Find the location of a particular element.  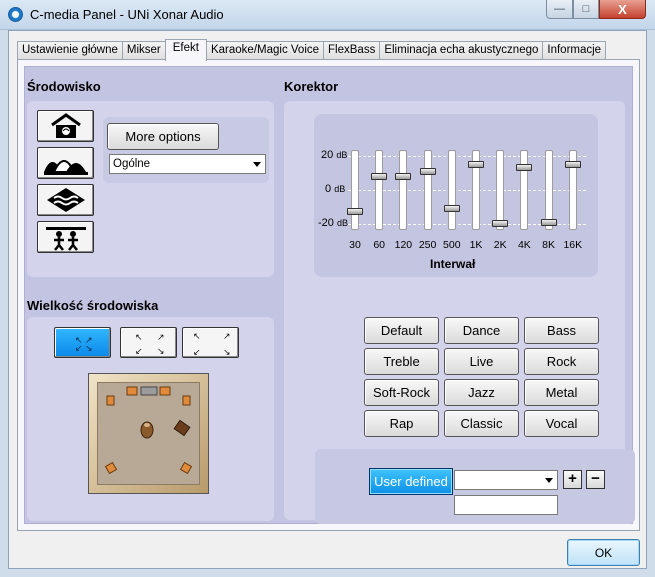

title-bar: C-media Panel - UNi Xonar Audio — □ X is located at coordinates (327, 15).